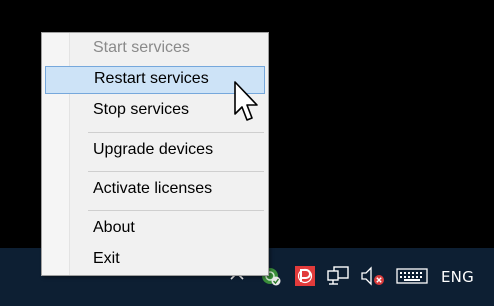 The width and height of the screenshot is (494, 306). Describe the element at coordinates (373, 276) in the screenshot. I see `volume-muted-icon` at that location.